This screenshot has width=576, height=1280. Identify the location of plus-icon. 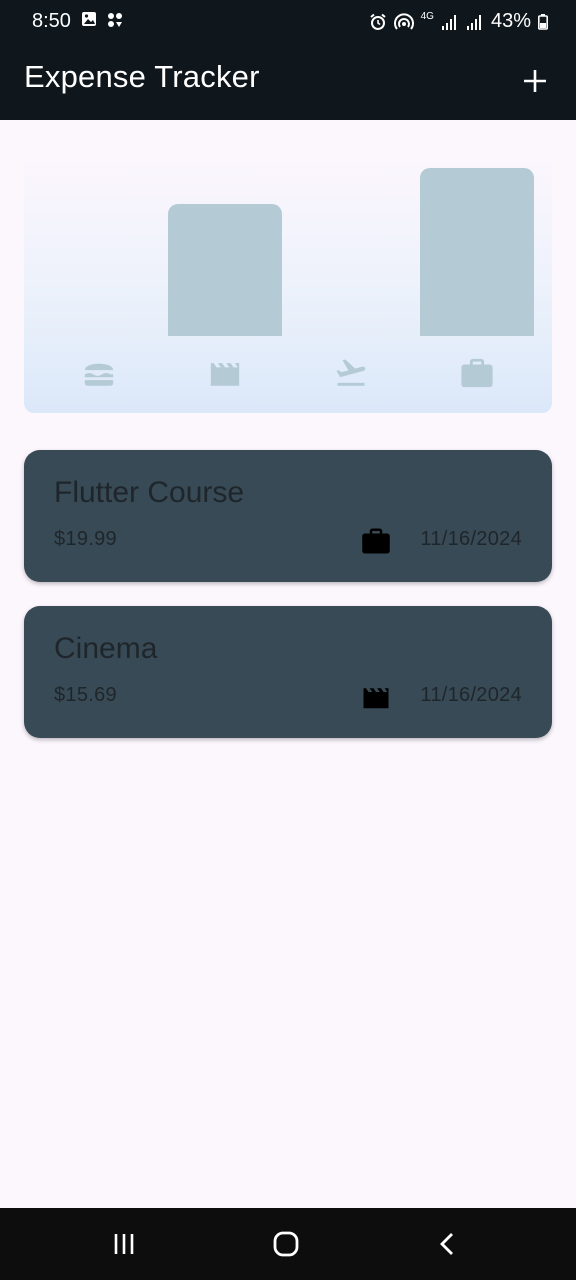
(535, 81).